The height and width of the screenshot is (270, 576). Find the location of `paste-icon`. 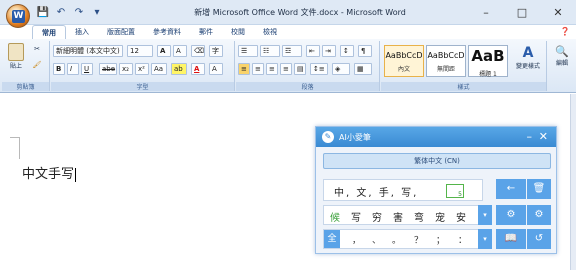

paste-icon is located at coordinates (16, 52).